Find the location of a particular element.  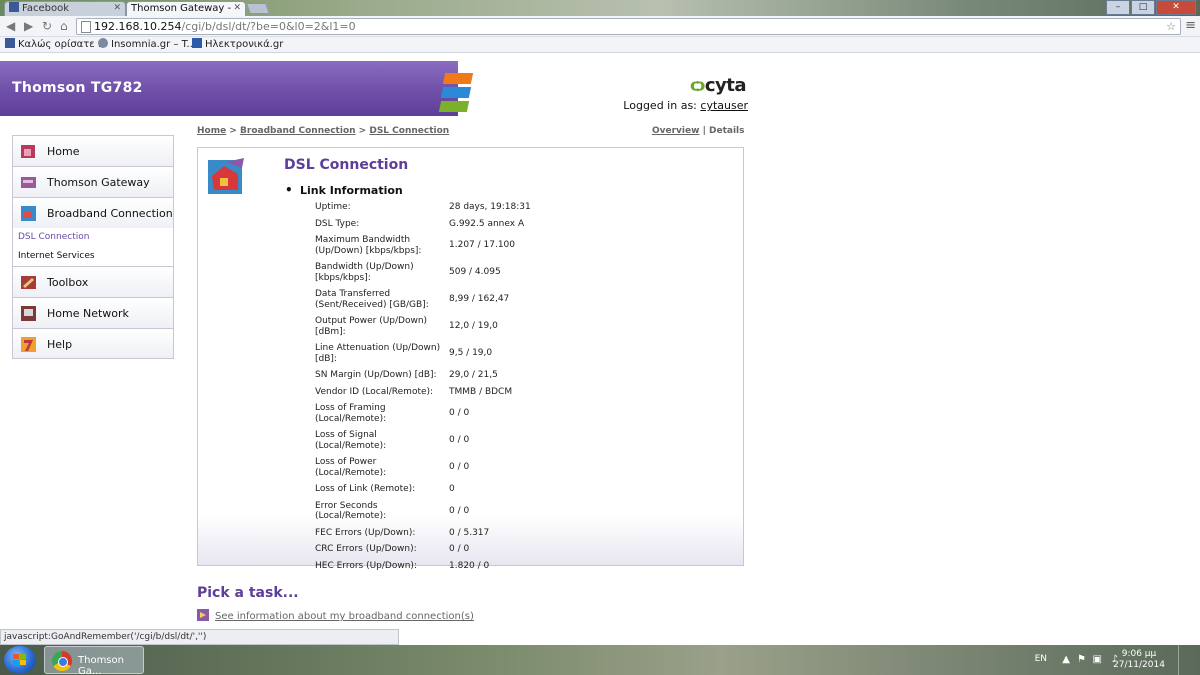

clock: 9:06 μμ 27/11/2014 is located at coordinates (1139, 660).